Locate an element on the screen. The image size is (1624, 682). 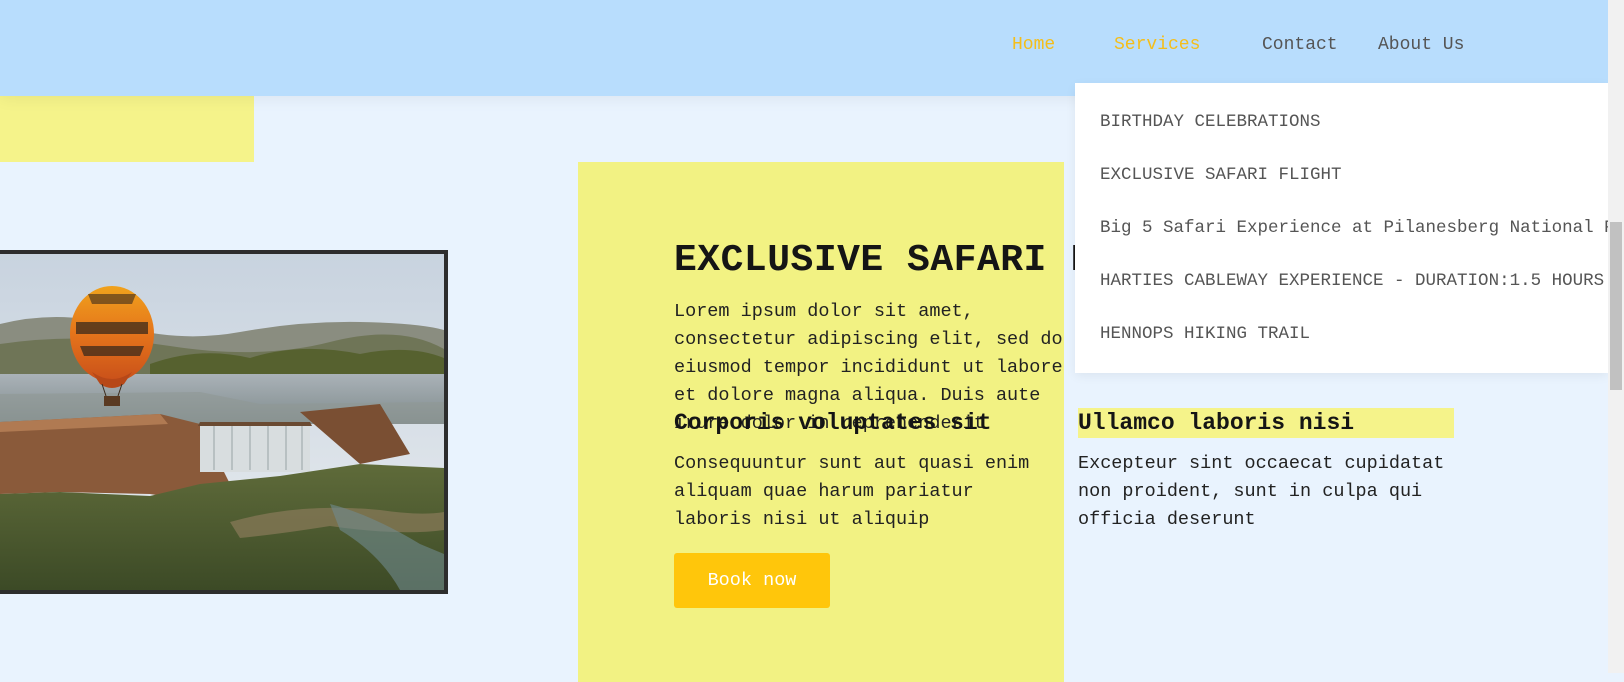
scrollbar-thumb is located at coordinates (1616, 306).